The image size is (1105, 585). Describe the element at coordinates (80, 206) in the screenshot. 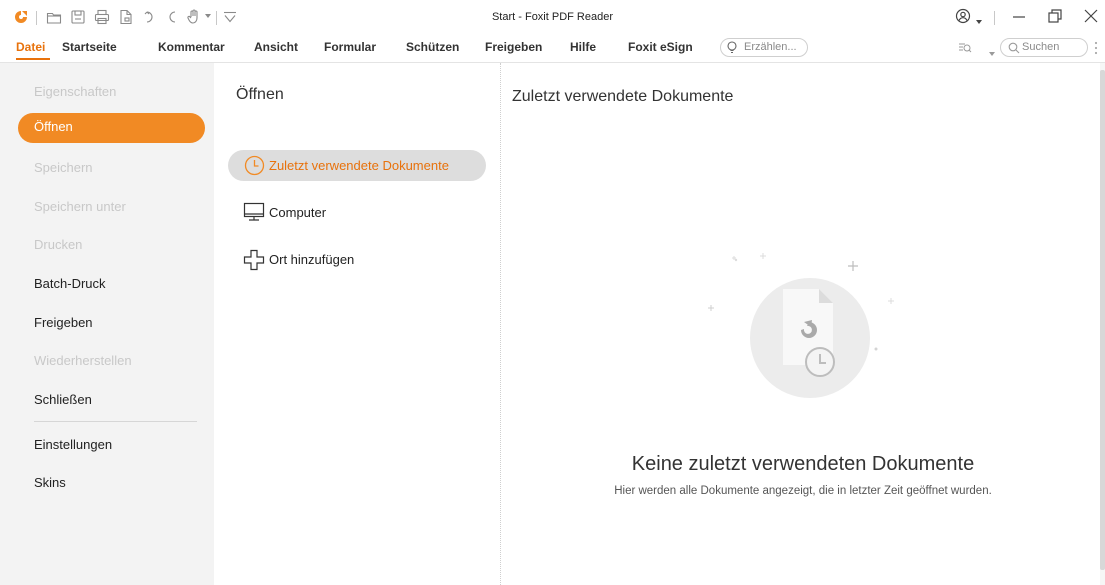

I see `file-menu-speichern-unter: Speichern unter` at that location.